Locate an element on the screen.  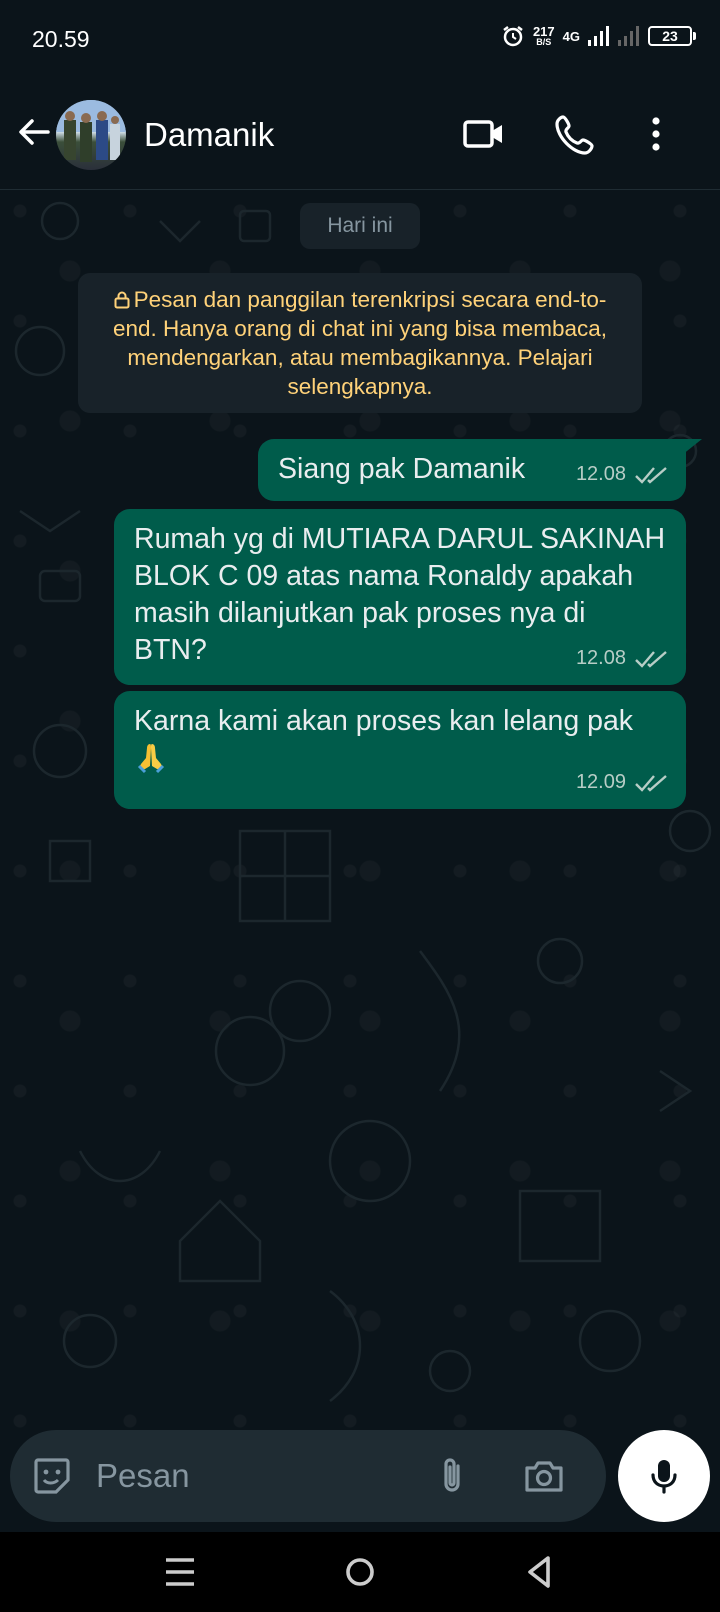
message-text: Karna kami akan proses kan lelang pak is located at coordinates (384, 721).